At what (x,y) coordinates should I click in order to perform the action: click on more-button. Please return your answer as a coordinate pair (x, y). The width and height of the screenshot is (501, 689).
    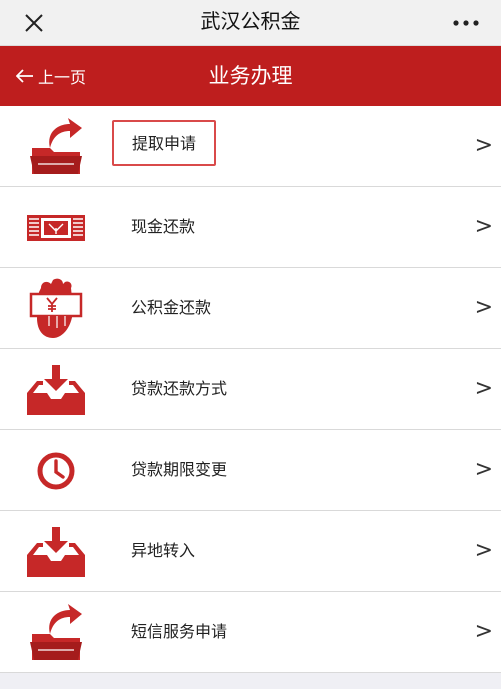
    Looking at the image, I should click on (466, 23).